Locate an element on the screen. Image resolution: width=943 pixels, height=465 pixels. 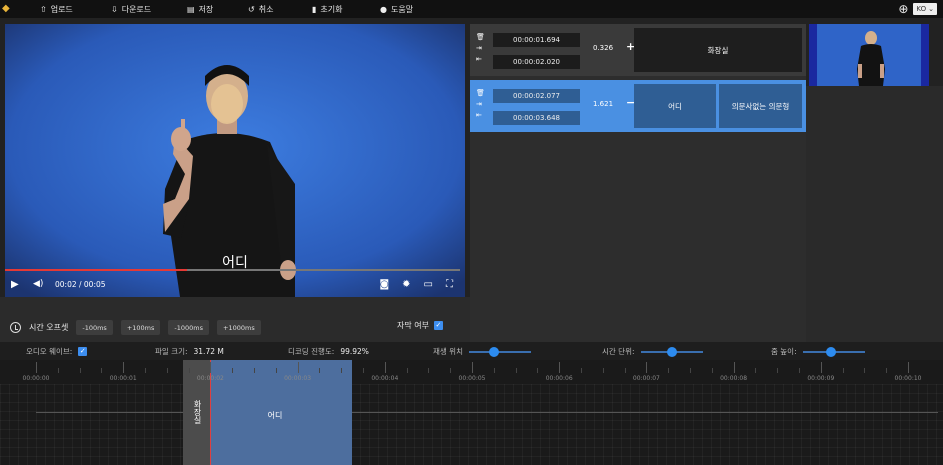
playpos-slider is located at coordinates (499, 351).